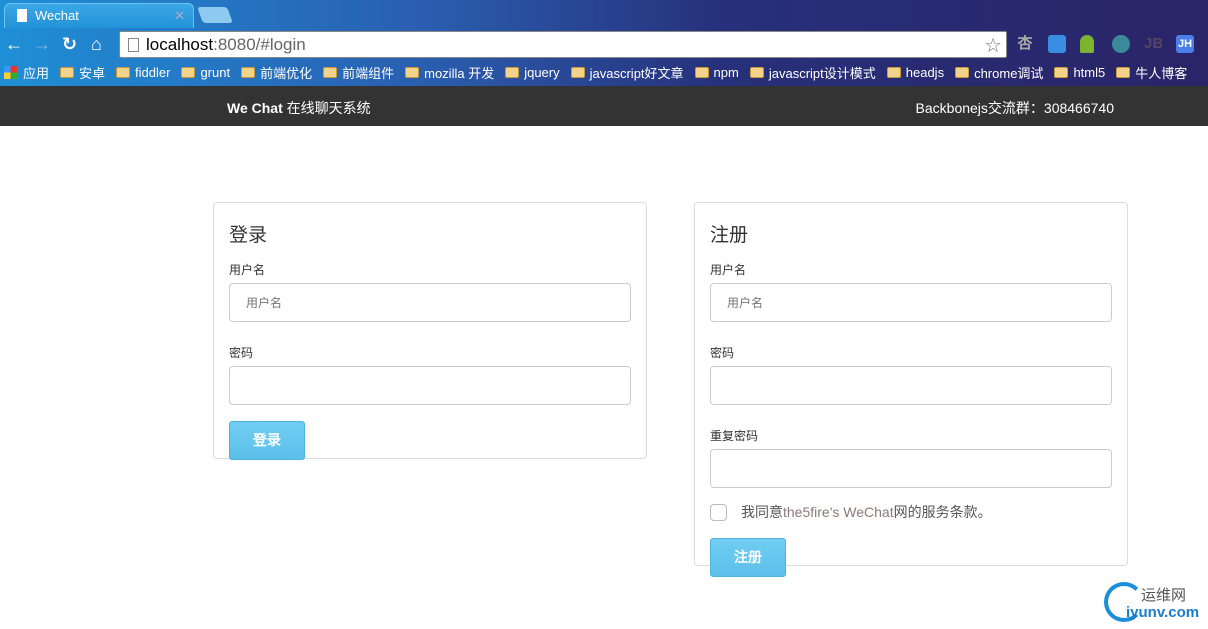 This screenshot has height=629, width=1208. I want to click on tab-title: Wechat, so click(57, 15).